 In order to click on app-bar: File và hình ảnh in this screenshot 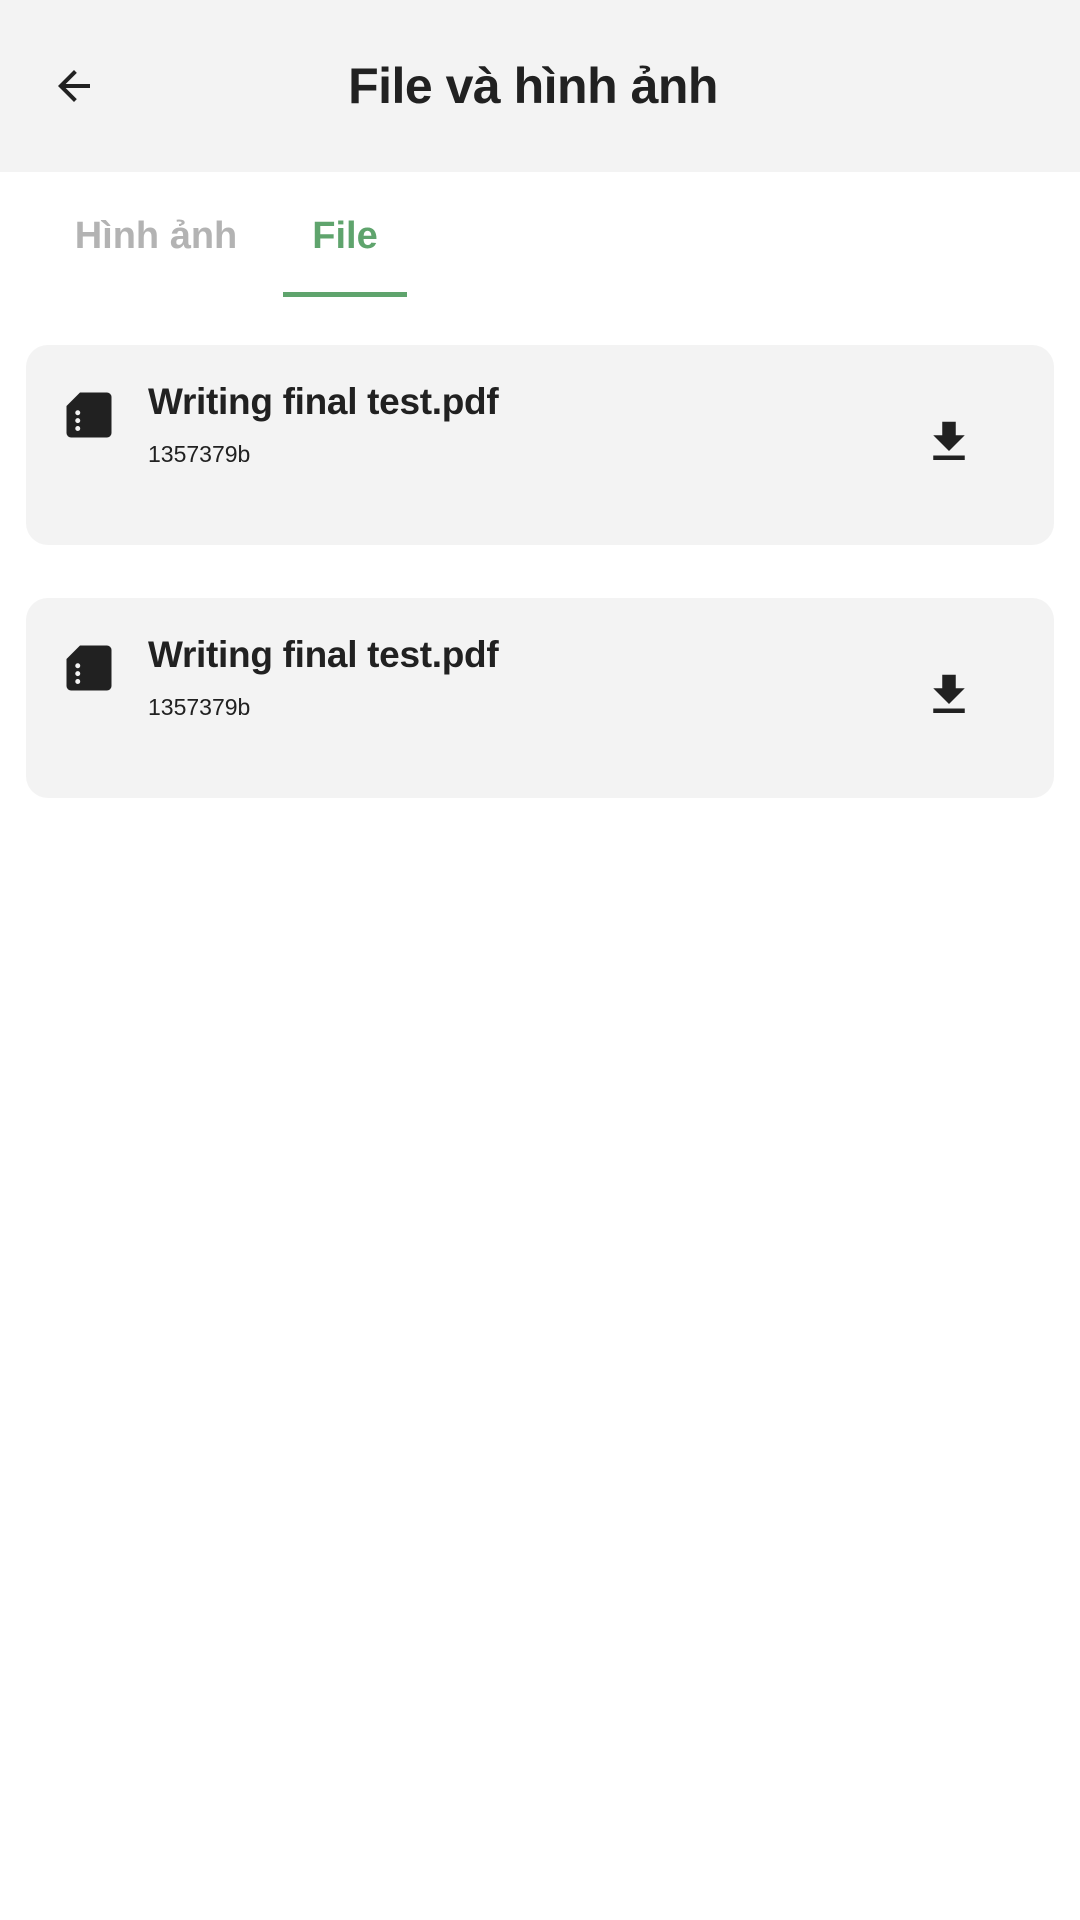, I will do `click(540, 86)`.